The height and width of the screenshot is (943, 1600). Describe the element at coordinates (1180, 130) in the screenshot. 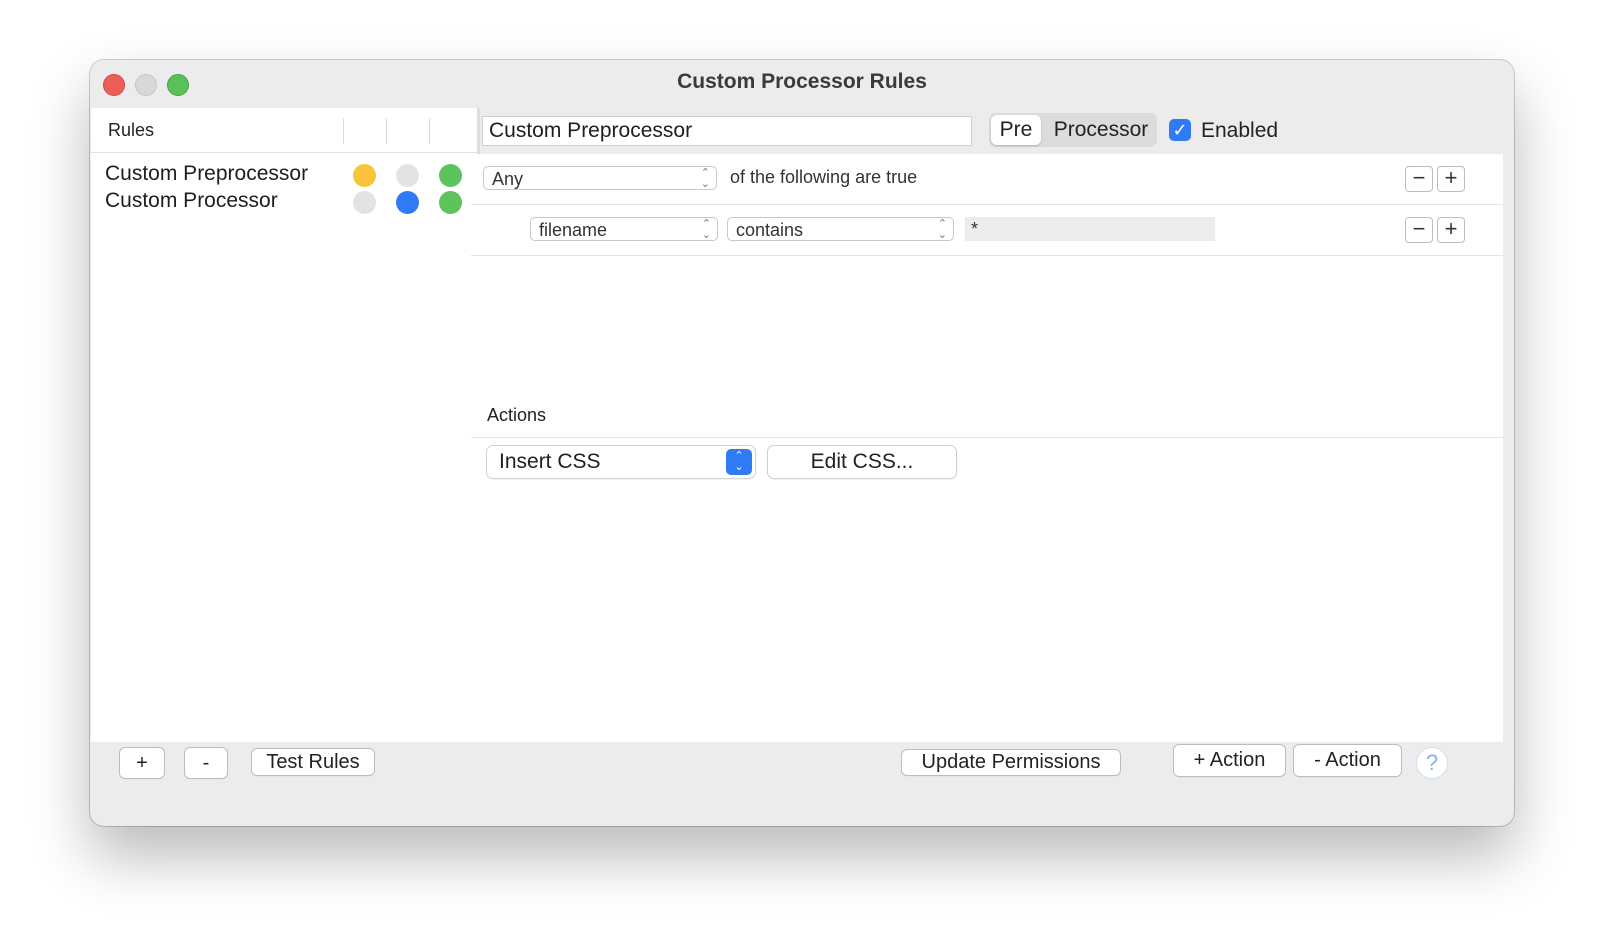

I see `enabled-checkbox: ✓` at that location.